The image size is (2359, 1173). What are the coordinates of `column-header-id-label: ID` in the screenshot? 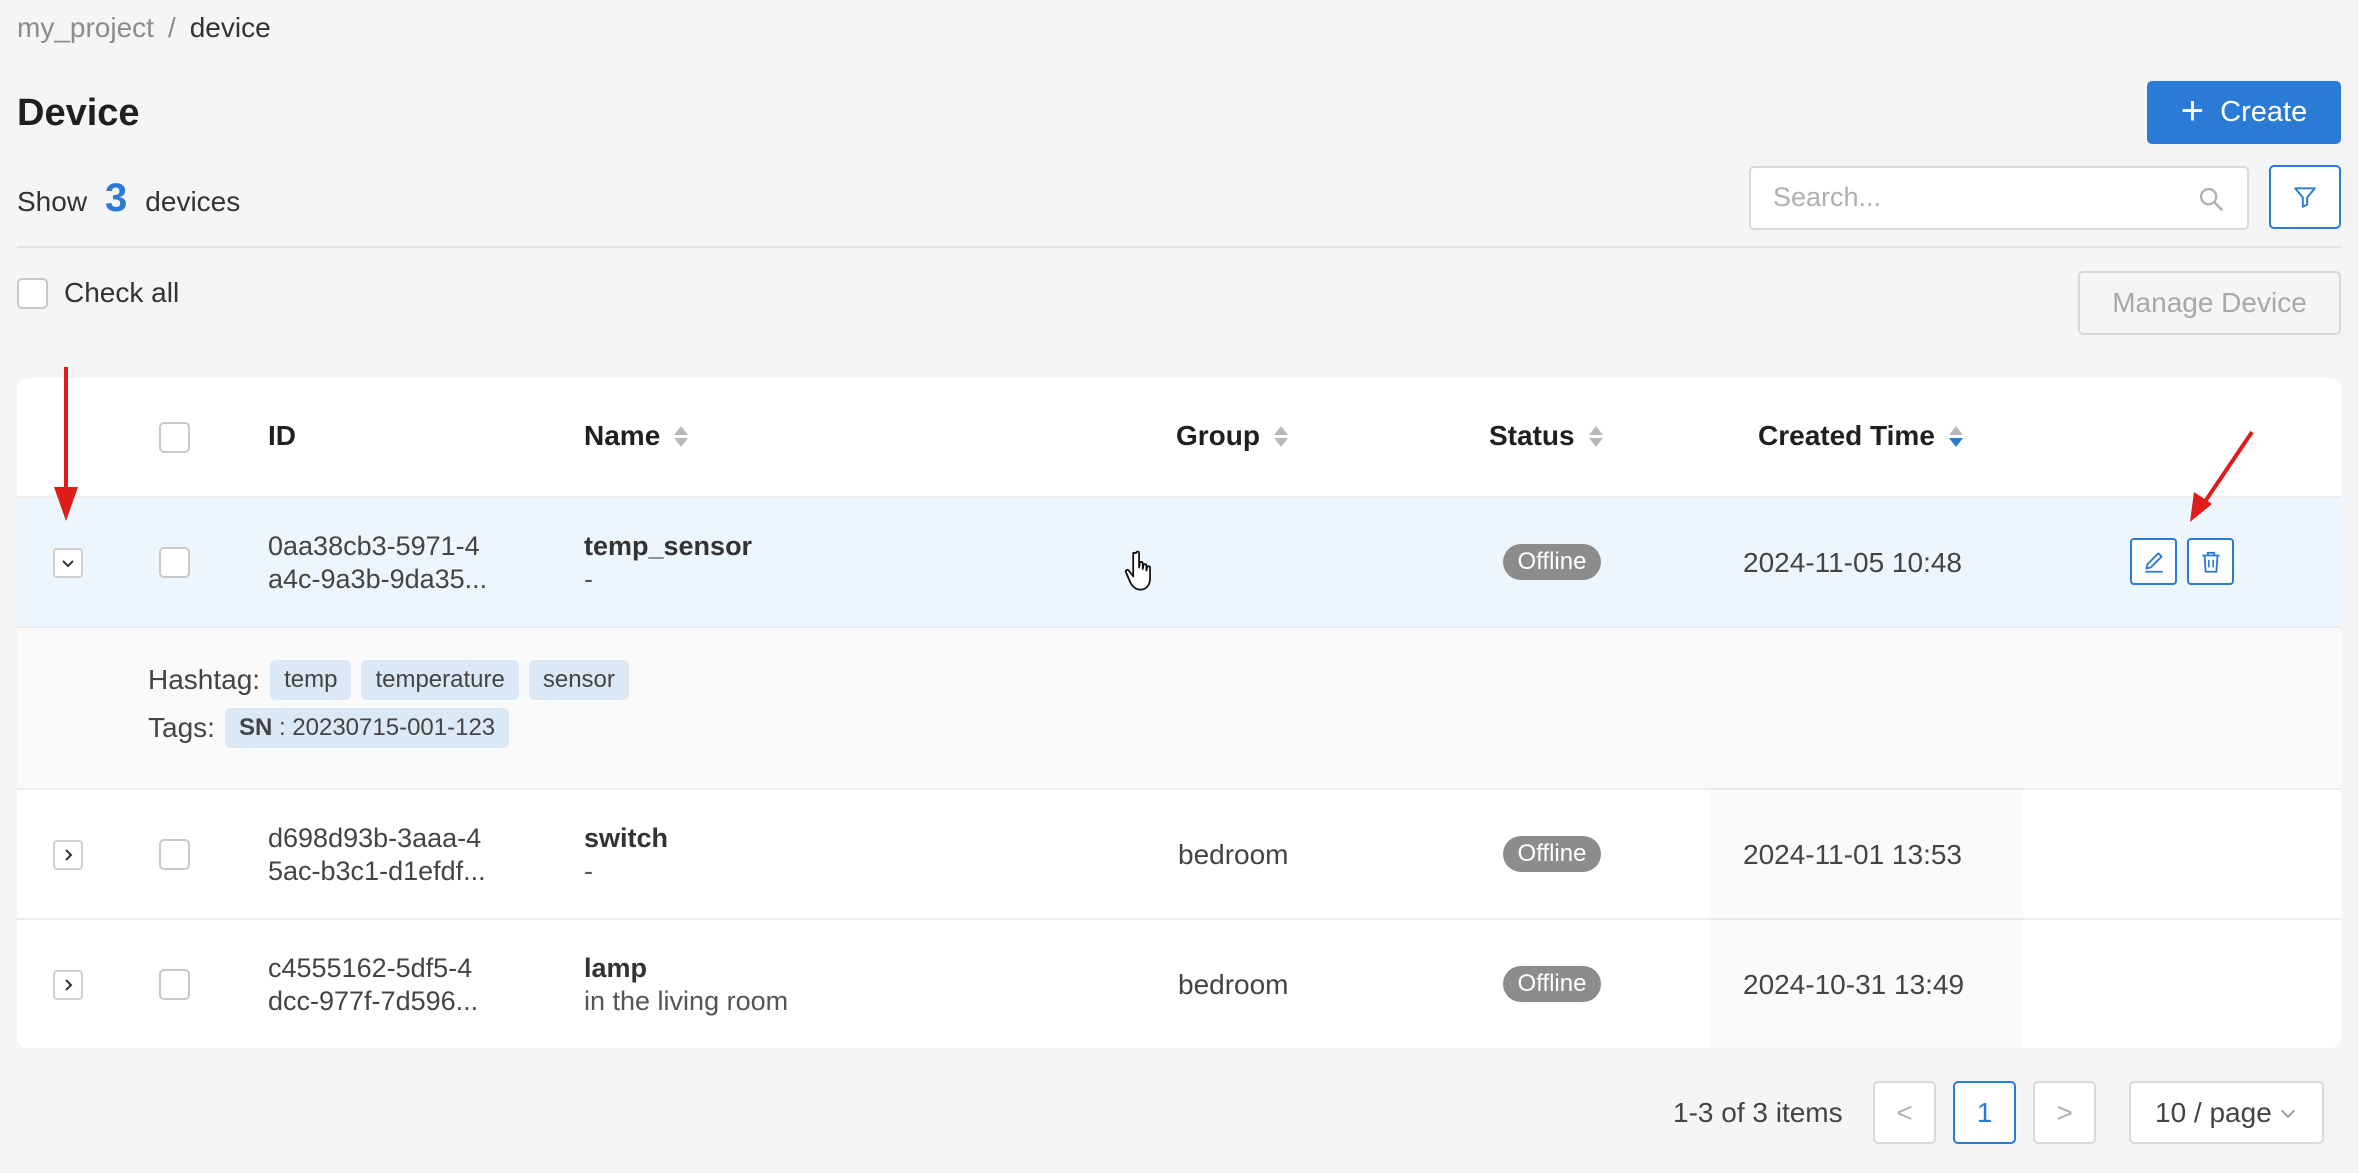 It's located at (282, 435).